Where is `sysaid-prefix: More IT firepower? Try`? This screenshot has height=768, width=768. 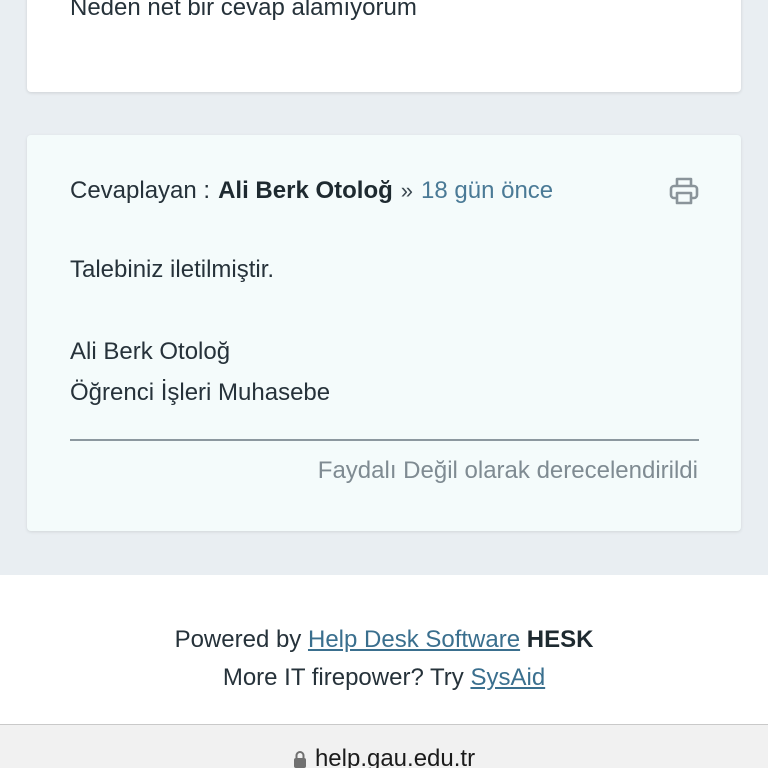 sysaid-prefix: More IT firepower? Try is located at coordinates (343, 677).